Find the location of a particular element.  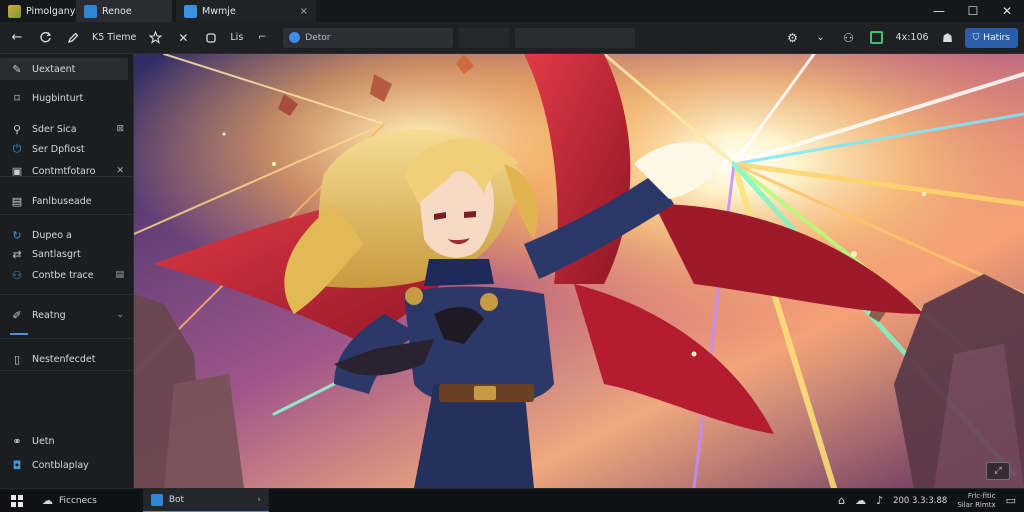

sidebar-item-label: Reatng is located at coordinates (49, 315).